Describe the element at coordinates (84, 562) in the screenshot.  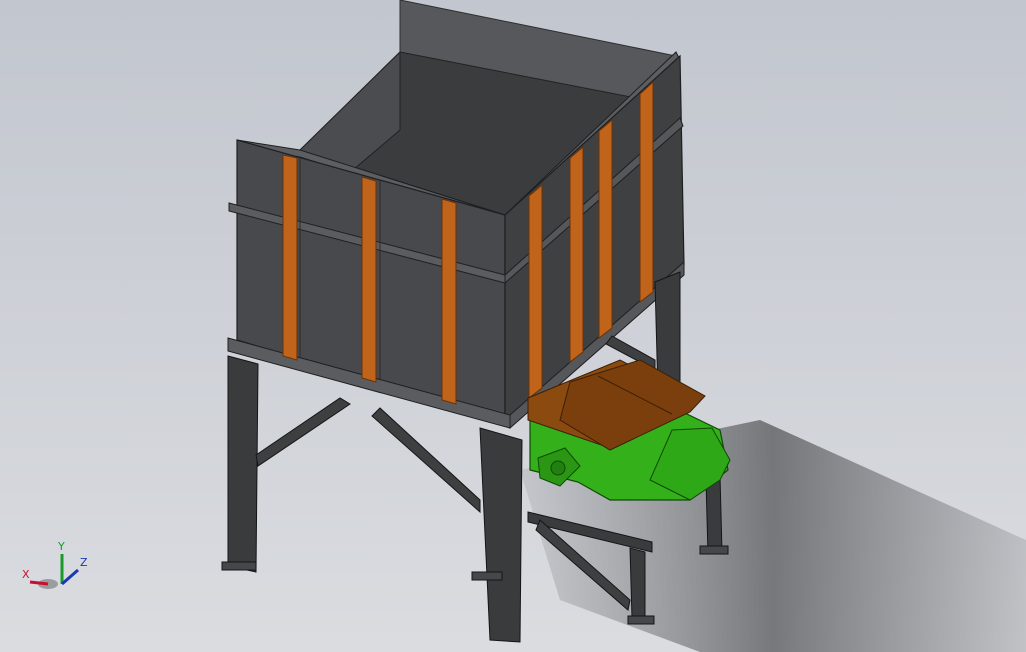
I see `z-axis-label: Z` at that location.